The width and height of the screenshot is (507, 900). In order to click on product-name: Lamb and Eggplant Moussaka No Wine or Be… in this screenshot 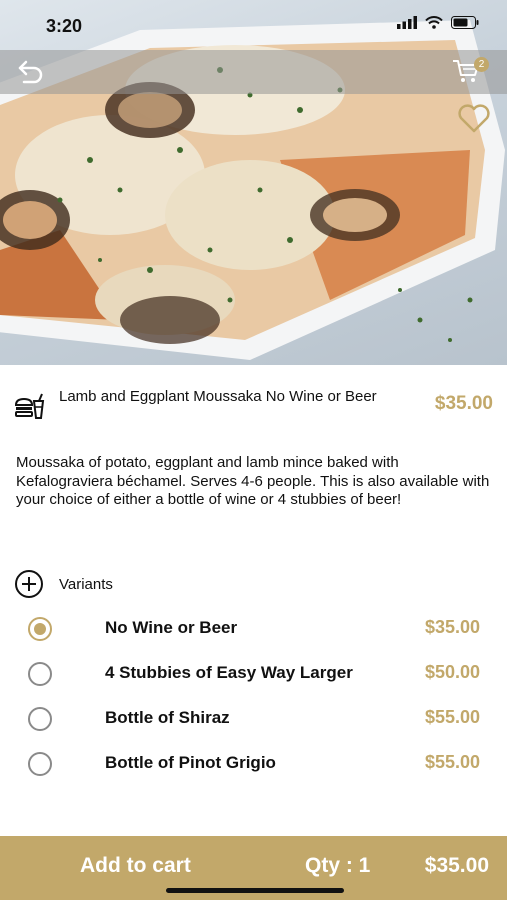, I will do `click(218, 396)`.